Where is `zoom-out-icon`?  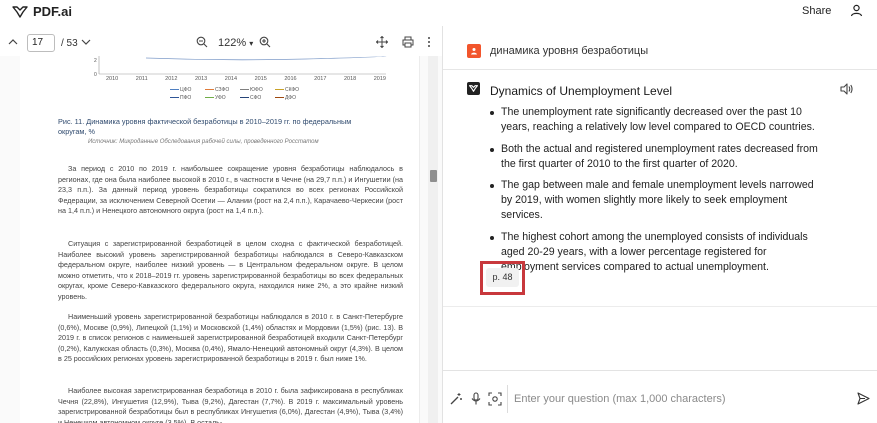 zoom-out-icon is located at coordinates (202, 42).